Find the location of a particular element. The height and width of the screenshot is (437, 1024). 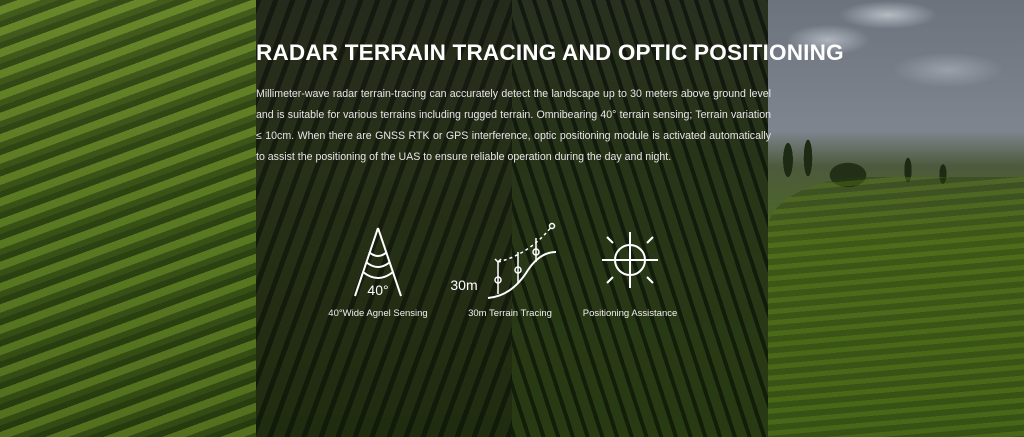

terrain-tracing-icon: 30m is located at coordinates (503, 260).